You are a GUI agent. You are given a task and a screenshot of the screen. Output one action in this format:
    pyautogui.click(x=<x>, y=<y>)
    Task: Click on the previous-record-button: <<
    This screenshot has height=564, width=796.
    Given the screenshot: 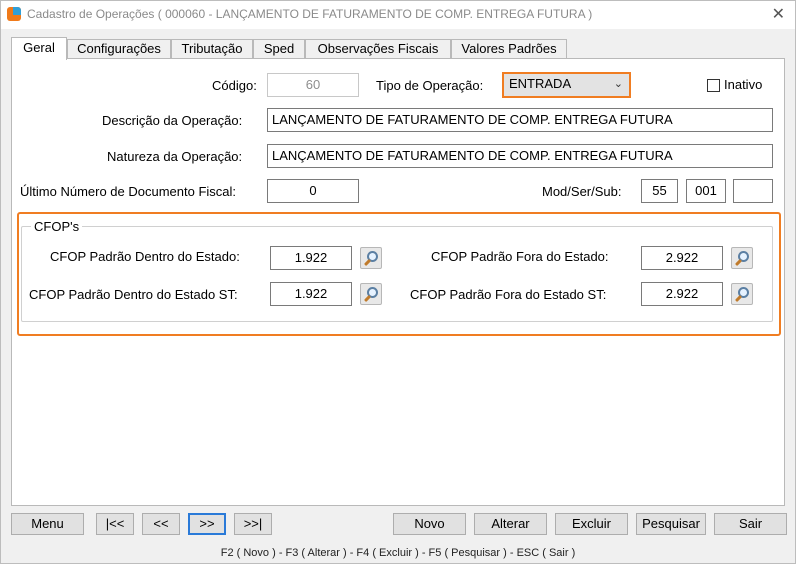 What is the action you would take?
    pyautogui.click(x=161, y=524)
    